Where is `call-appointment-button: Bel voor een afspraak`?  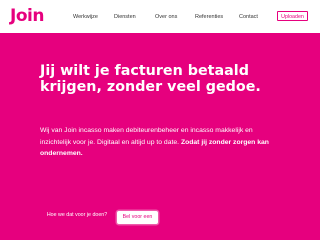
call-appointment-button: Bel voor een afspraak is located at coordinates (137, 222).